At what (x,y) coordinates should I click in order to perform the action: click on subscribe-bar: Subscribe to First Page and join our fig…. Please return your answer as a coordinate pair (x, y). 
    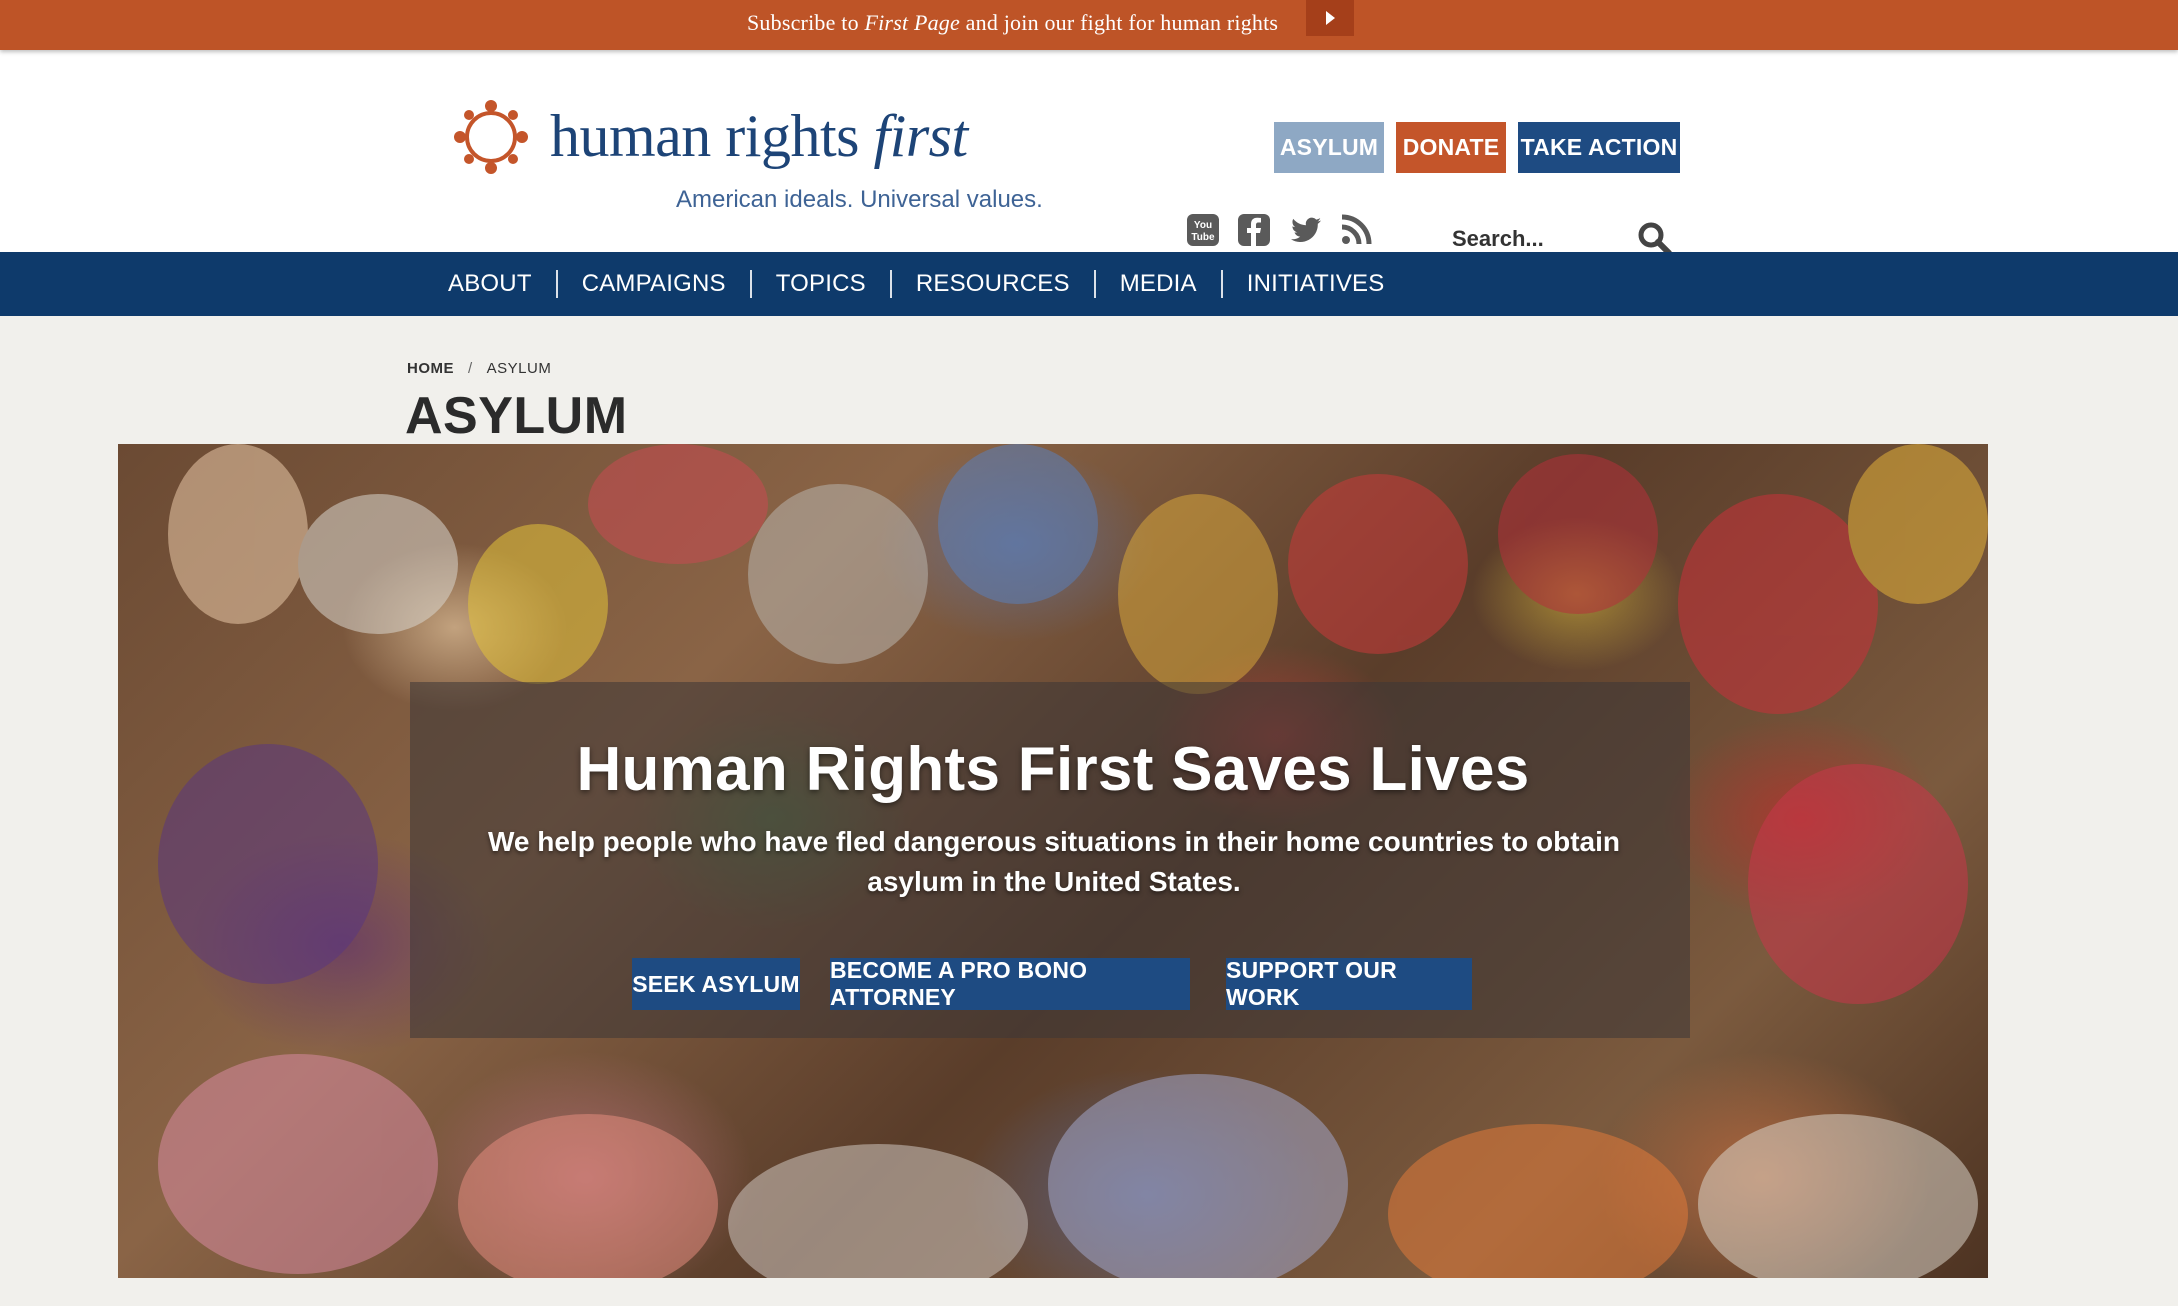
    Looking at the image, I should click on (1089, 25).